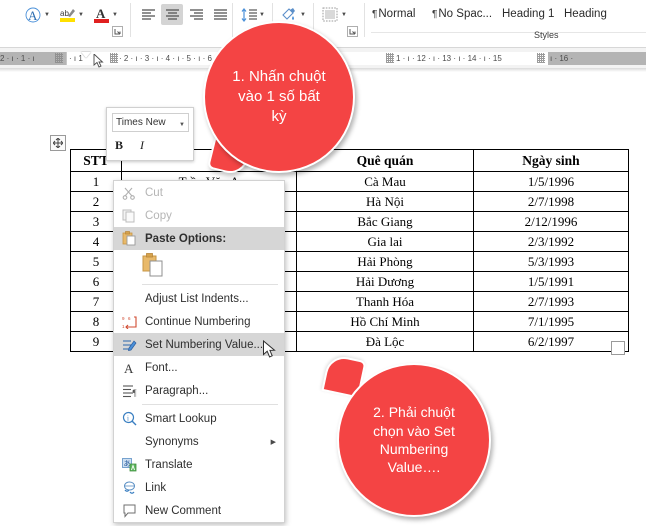  Describe the element at coordinates (551, 160) in the screenshot. I see `table-header-ngay: Ngày sinh` at that location.